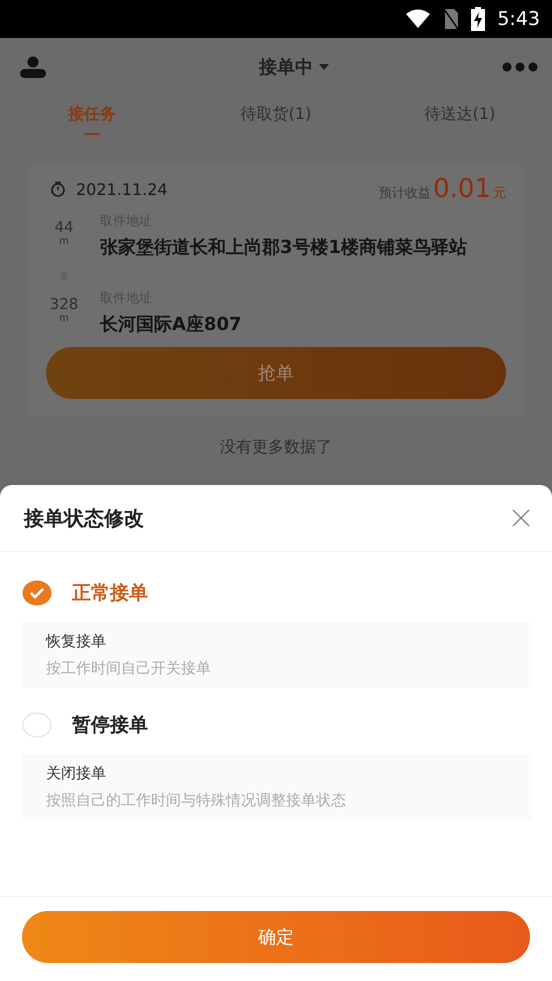  What do you see at coordinates (110, 593) in the screenshot?
I see `option-label: 正常接单` at bounding box center [110, 593].